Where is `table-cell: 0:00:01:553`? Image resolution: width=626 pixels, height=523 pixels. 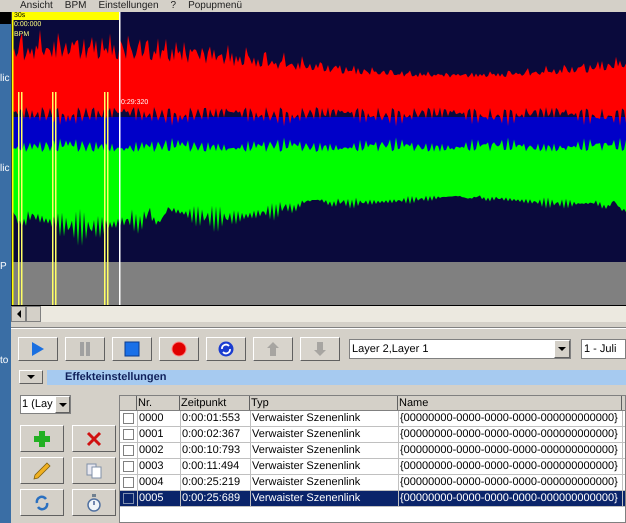 table-cell: 0:00:01:553 is located at coordinates (215, 418).